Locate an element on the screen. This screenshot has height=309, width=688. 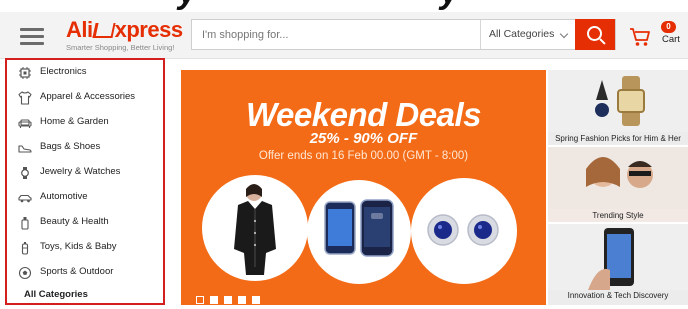
promo-image-models is located at coordinates (618, 178).